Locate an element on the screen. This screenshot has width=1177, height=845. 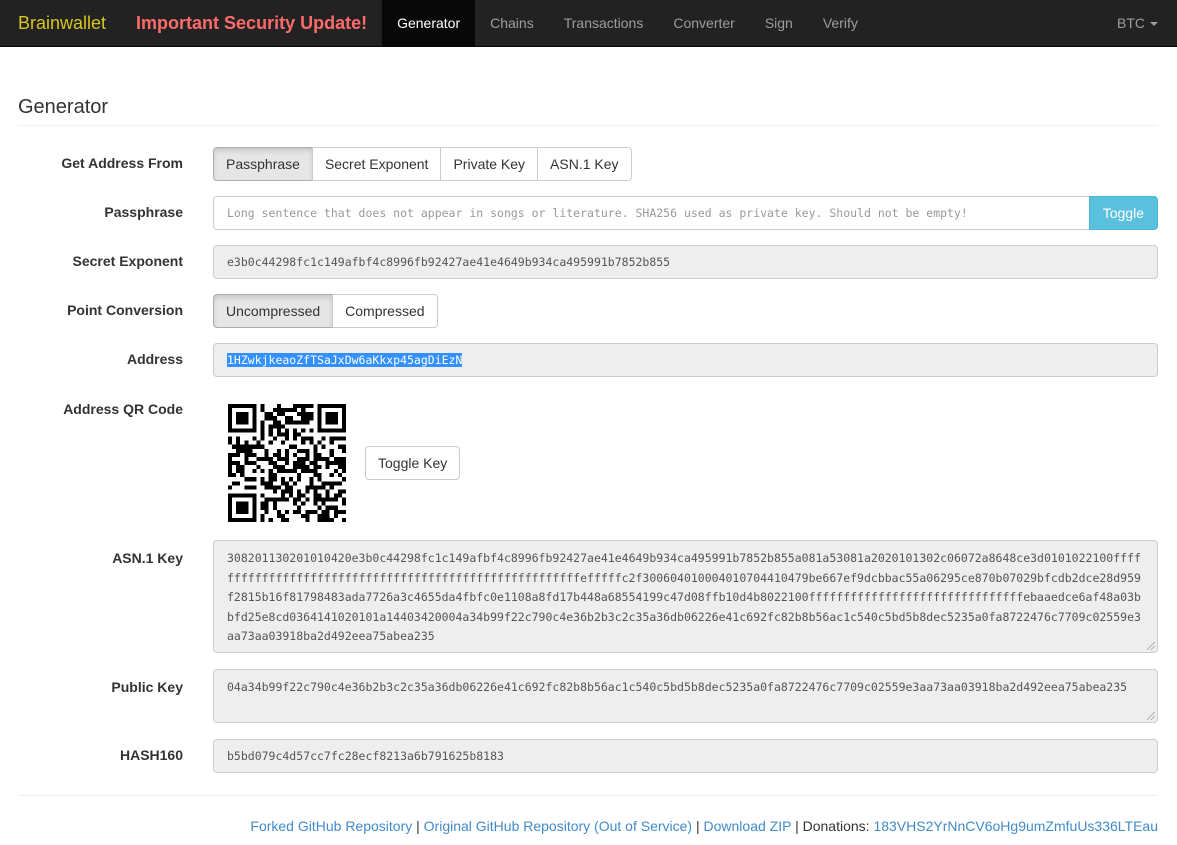
coin-dropdown: BTC is located at coordinates (1137, 23).